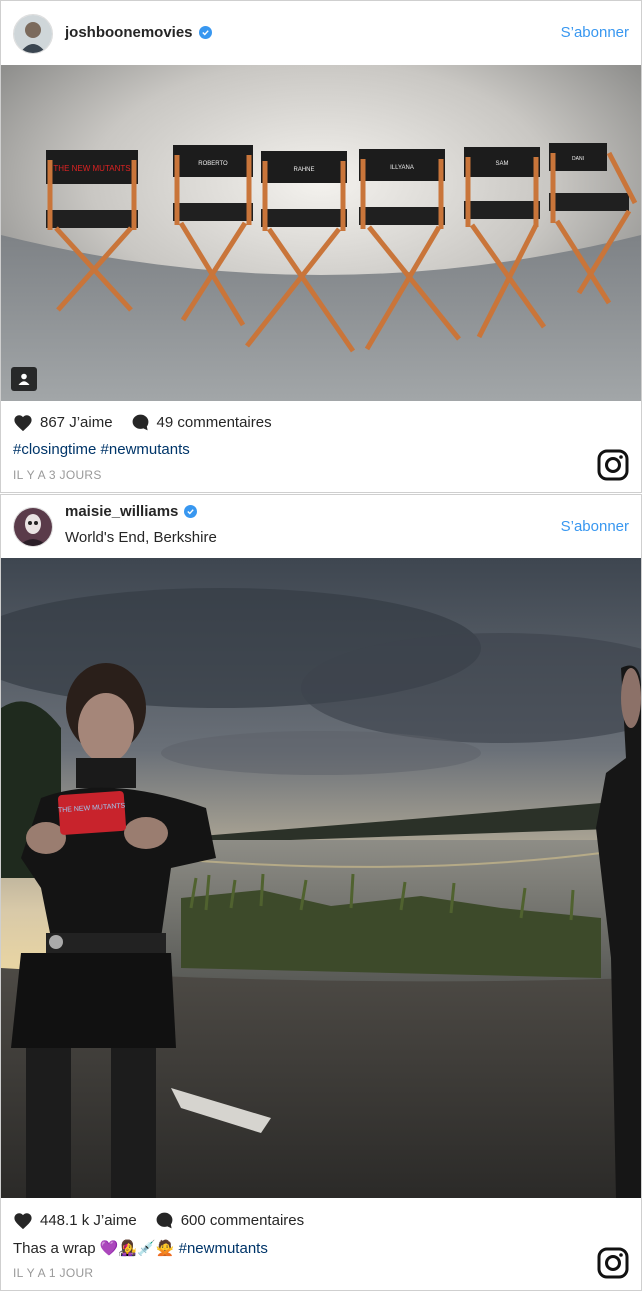  I want to click on caption: Thas a wrap 💜👩‍🎤💉🙅 #newmutants, so click(140, 1248).